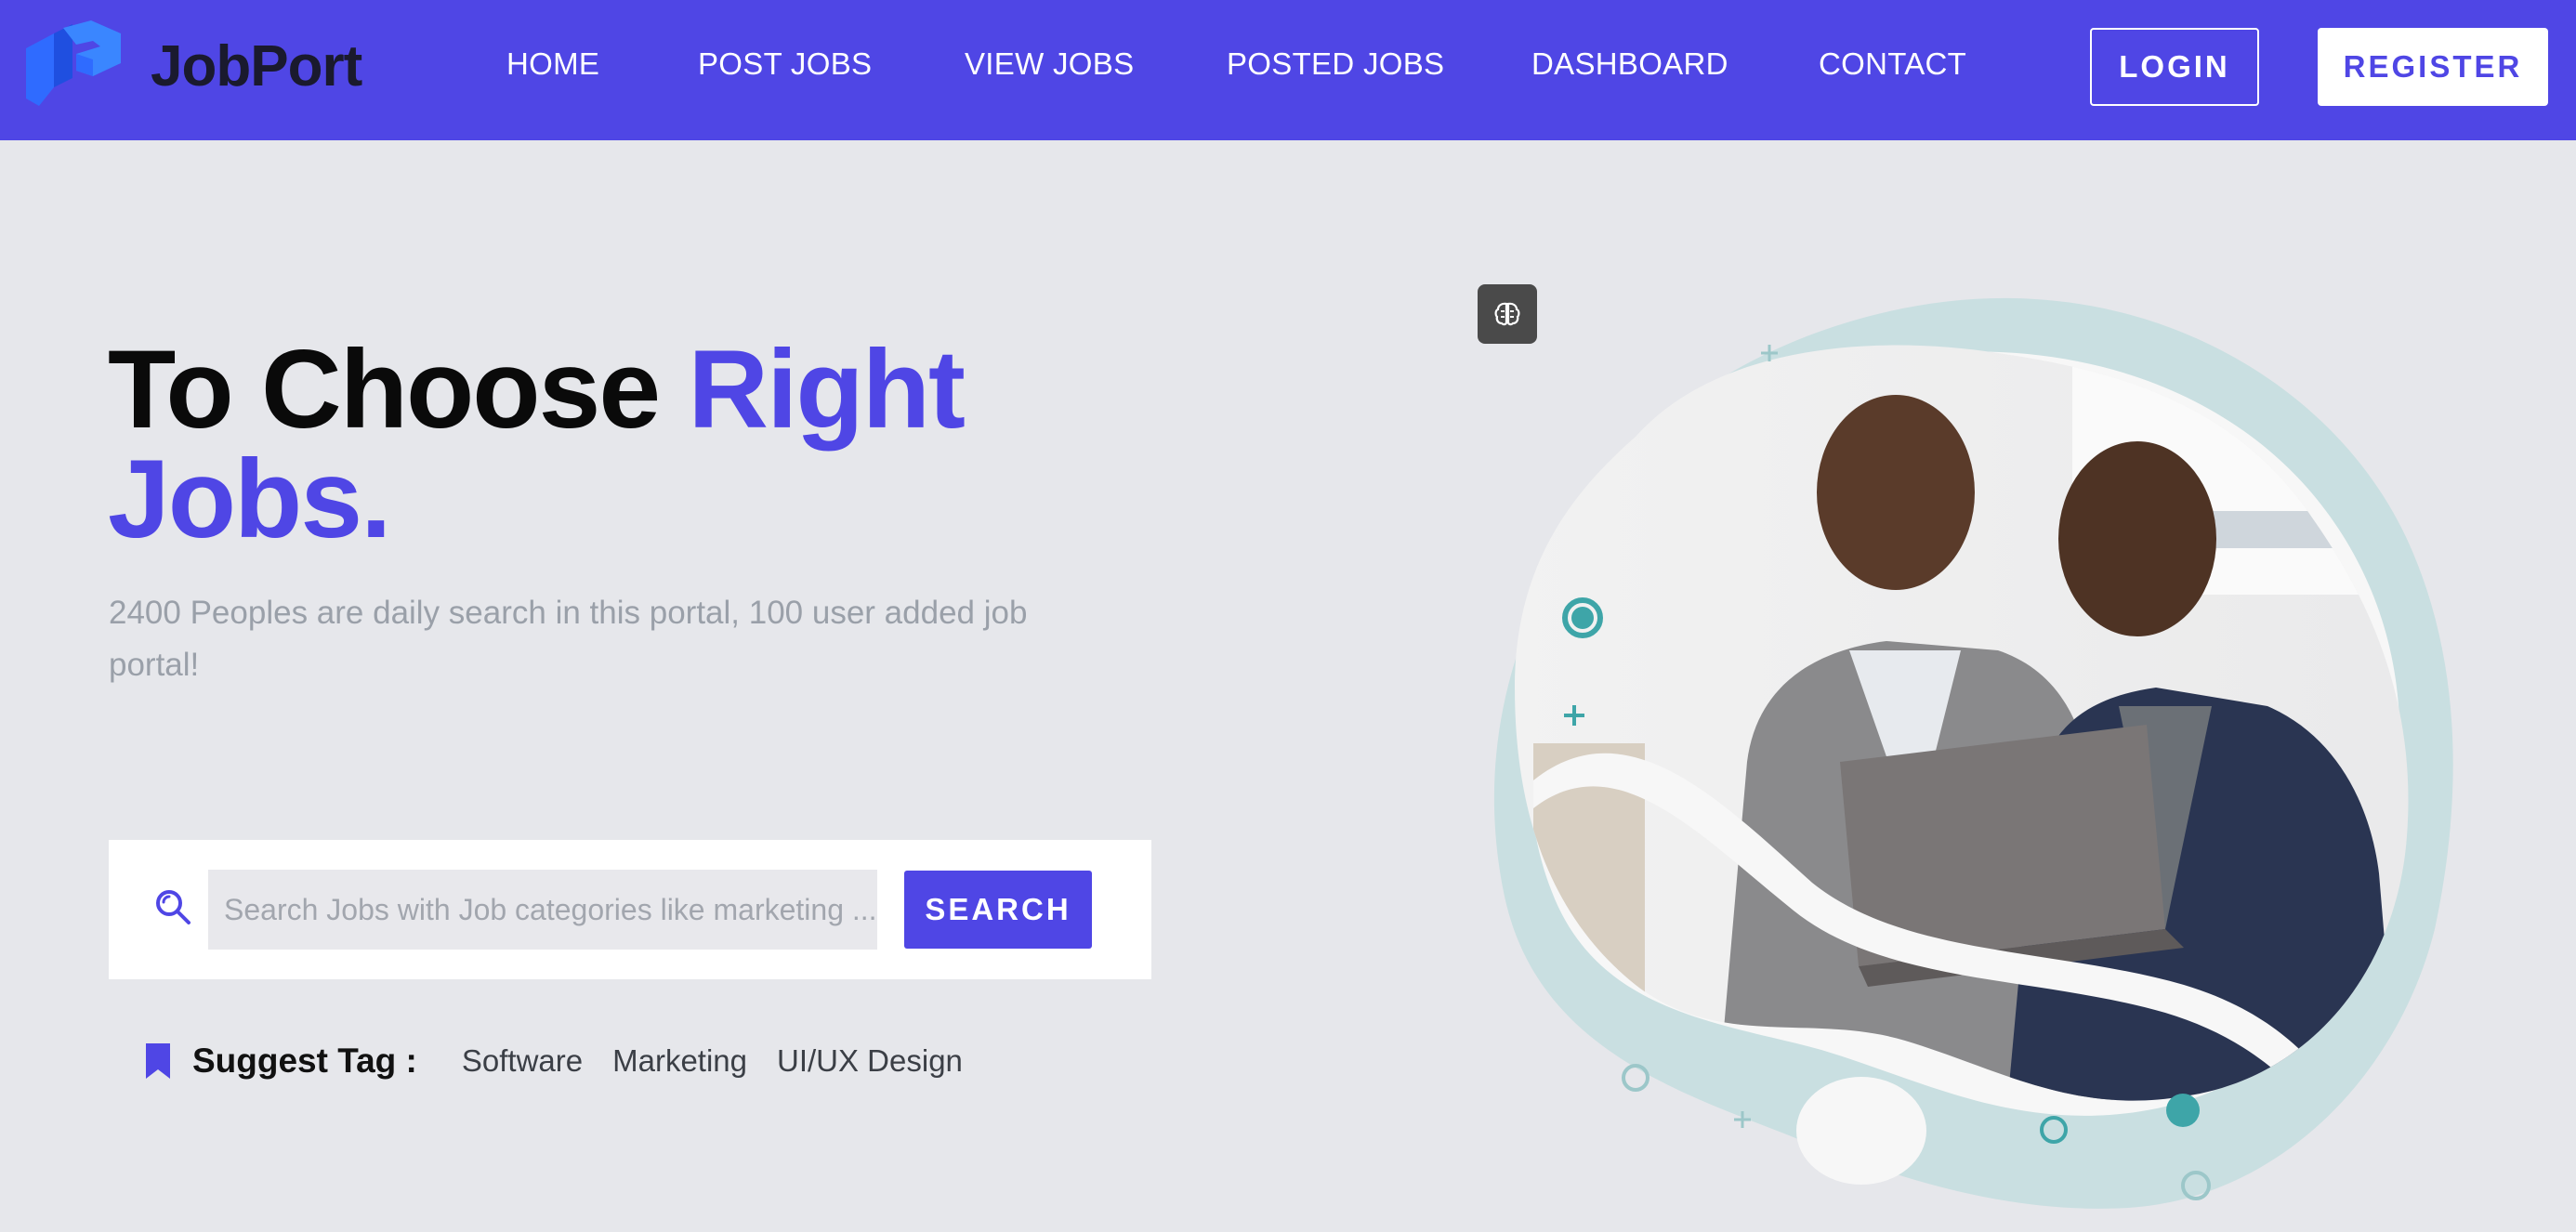  Describe the element at coordinates (1892, 64) in the screenshot. I see `nav-contact: CONTACT` at that location.